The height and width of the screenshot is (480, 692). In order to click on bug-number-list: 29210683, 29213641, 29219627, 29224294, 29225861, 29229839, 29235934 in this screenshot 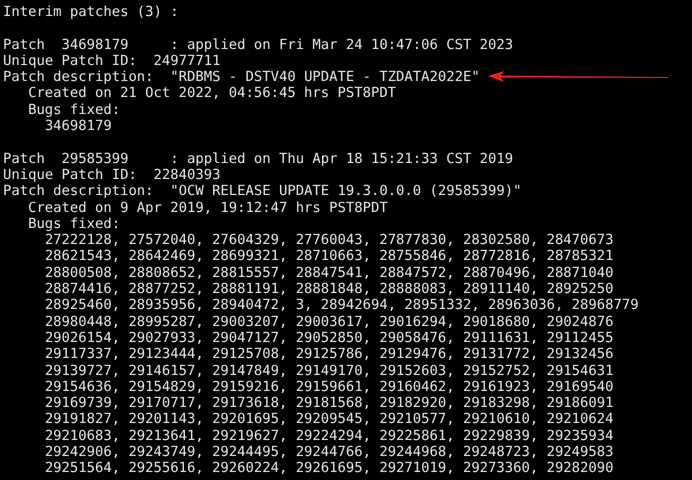, I will do `click(308, 436)`.